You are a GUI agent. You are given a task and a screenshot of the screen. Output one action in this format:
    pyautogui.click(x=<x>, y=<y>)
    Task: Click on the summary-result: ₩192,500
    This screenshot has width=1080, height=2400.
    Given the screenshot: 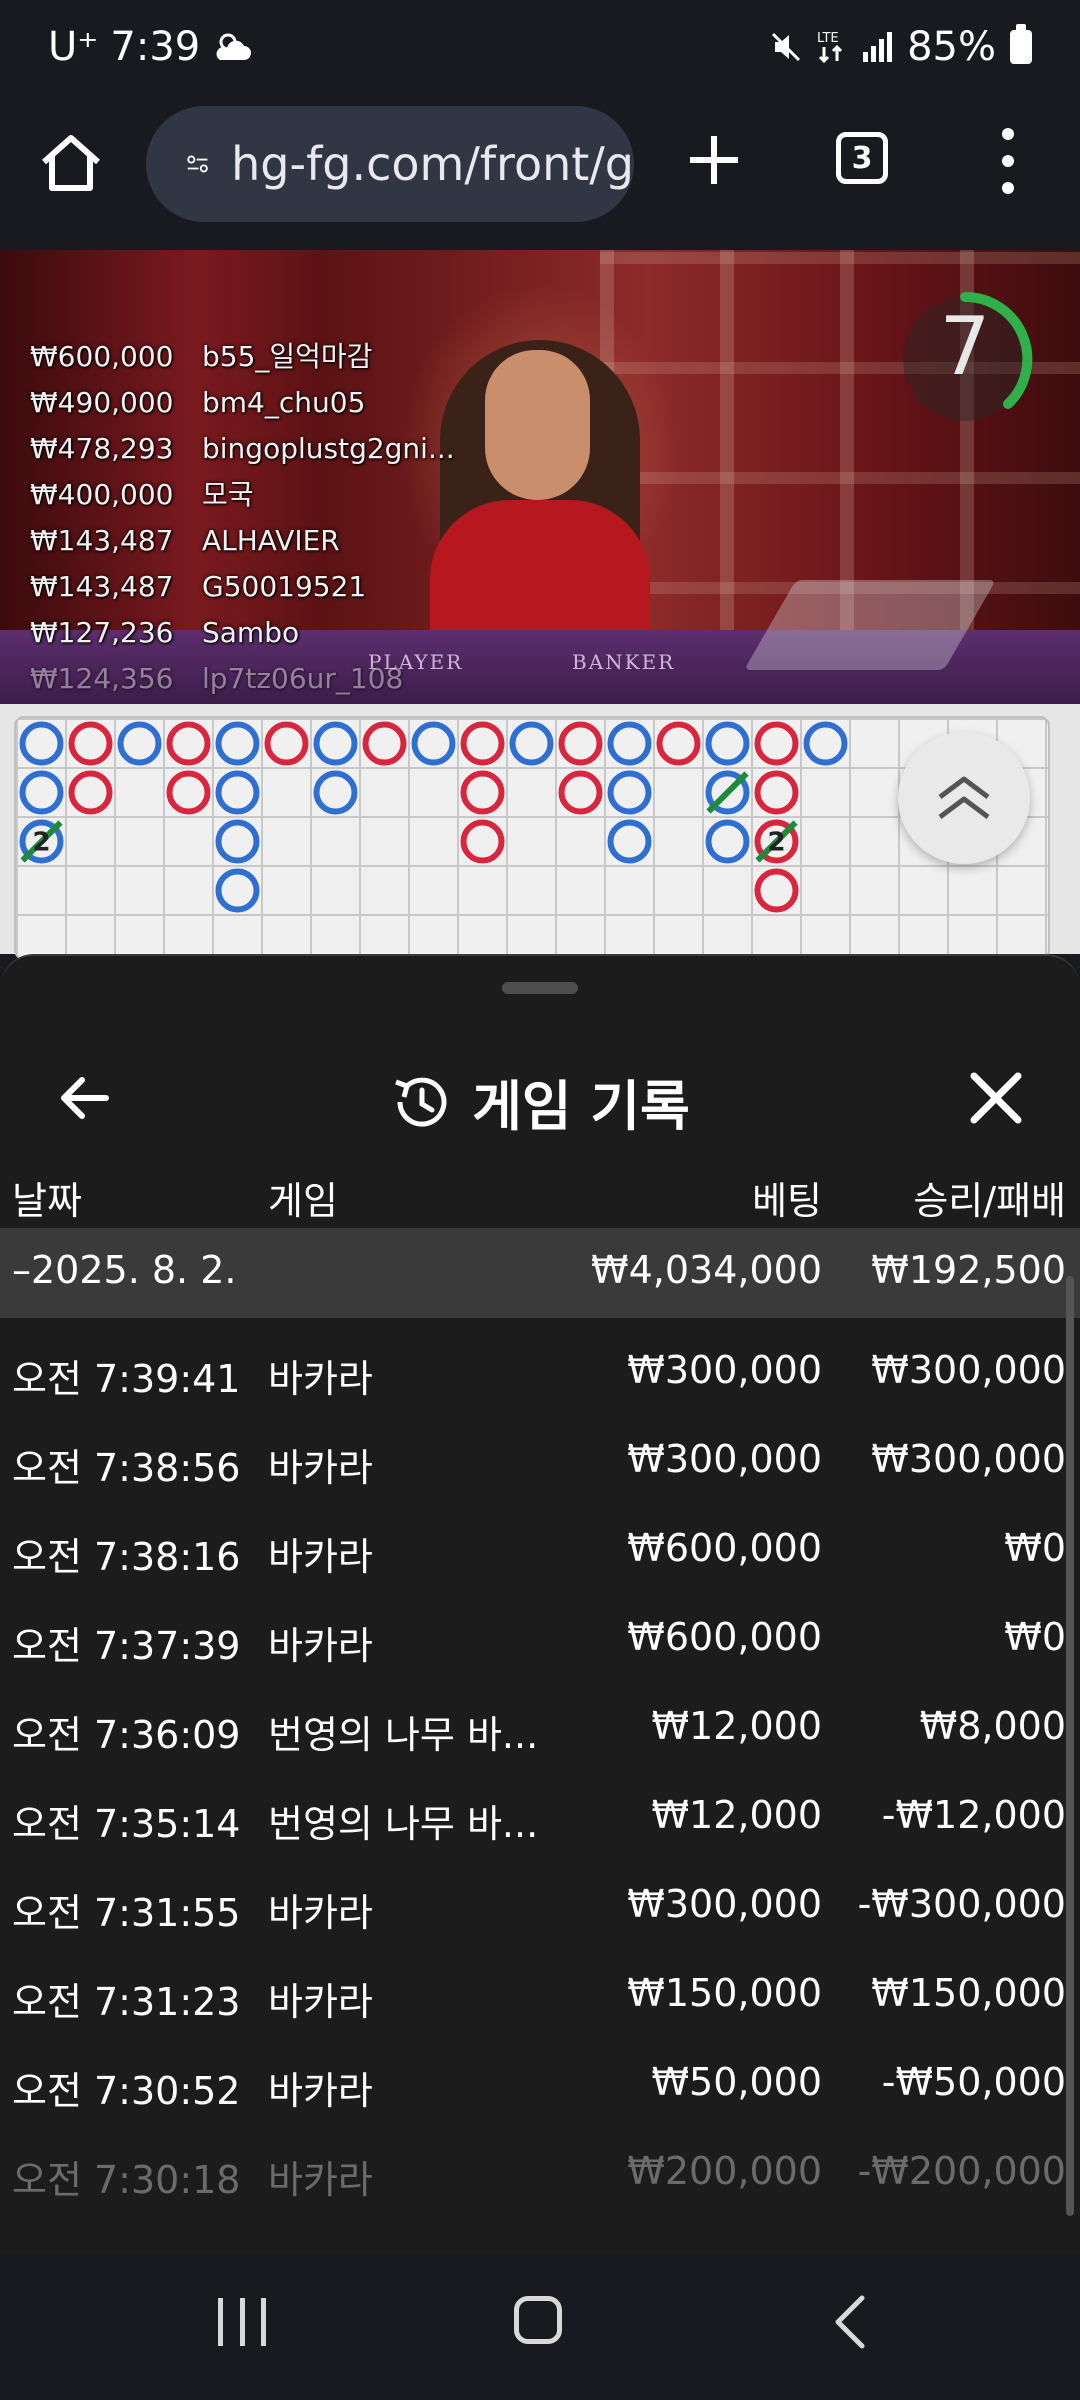 What is the action you would take?
    pyautogui.click(x=968, y=1270)
    